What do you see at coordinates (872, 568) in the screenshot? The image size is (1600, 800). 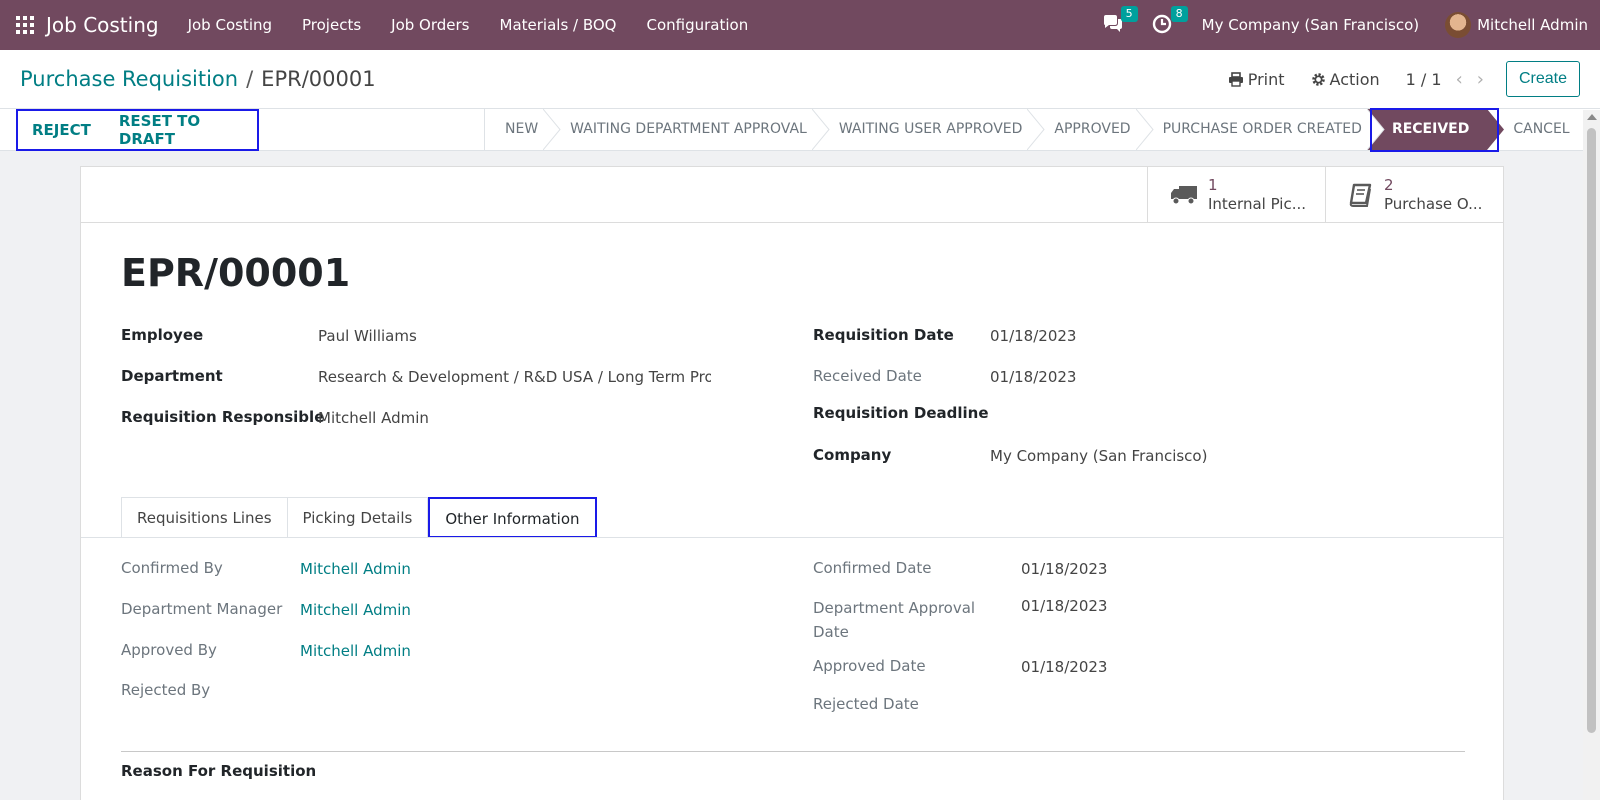 I see `confirmed-date-label: Confirmed Date` at bounding box center [872, 568].